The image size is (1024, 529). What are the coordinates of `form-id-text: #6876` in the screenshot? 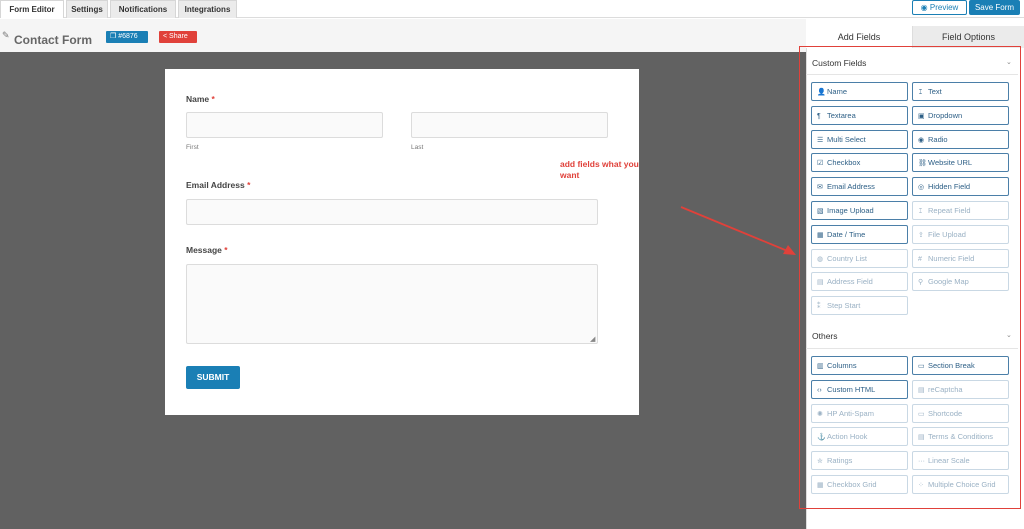 It's located at (128, 36).